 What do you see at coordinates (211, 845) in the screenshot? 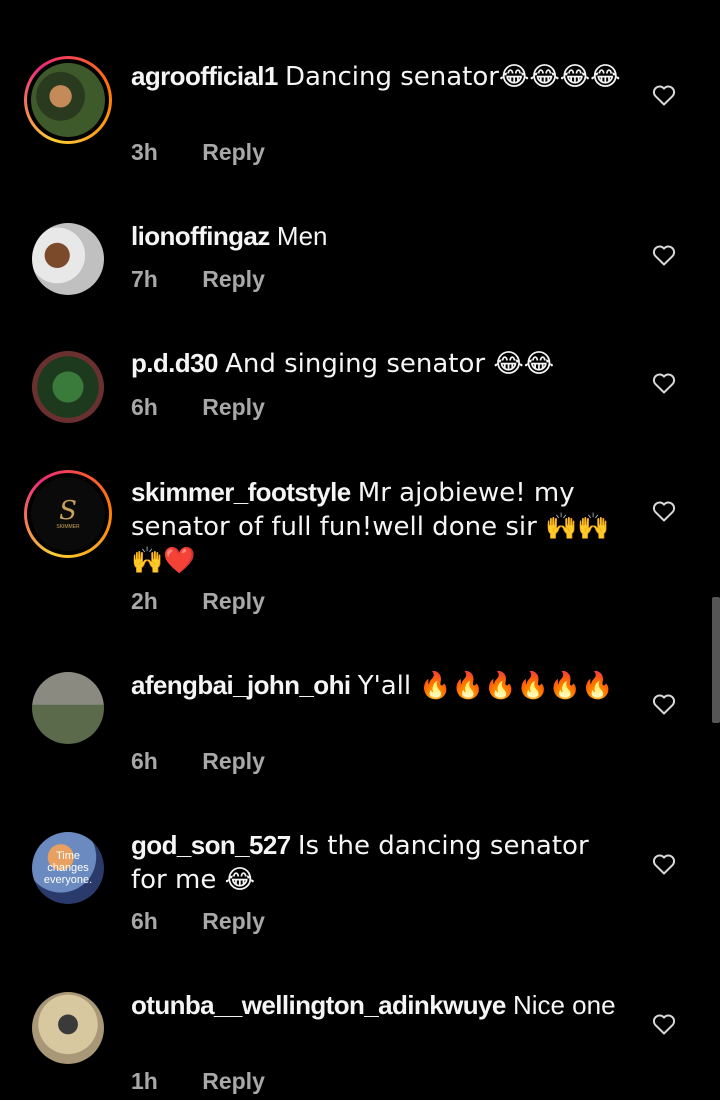
I see `comment-username: god_son_527` at bounding box center [211, 845].